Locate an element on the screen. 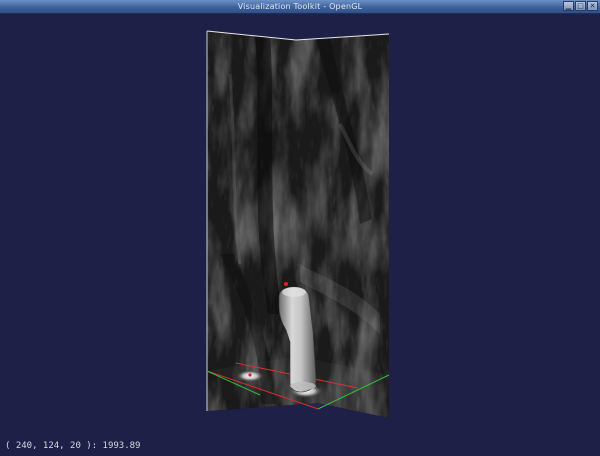 The height and width of the screenshot is (456, 600). pick-readout: ( 240, 124, 20 ): 1993.89 is located at coordinates (73, 446).